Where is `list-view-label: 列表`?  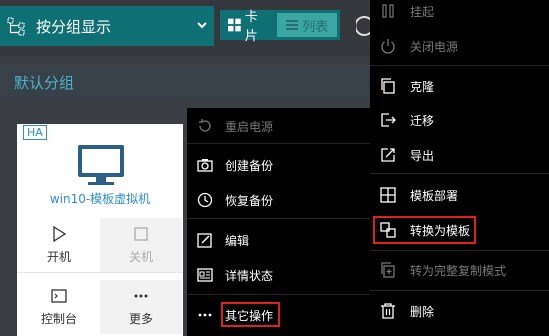
list-view-label: 列表 is located at coordinates (315, 27).